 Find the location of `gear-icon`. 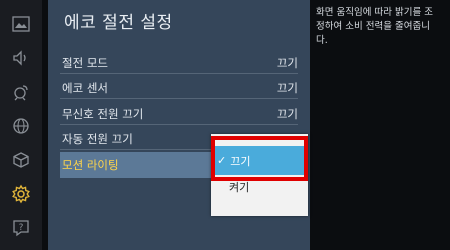

gear-icon is located at coordinates (21, 194).